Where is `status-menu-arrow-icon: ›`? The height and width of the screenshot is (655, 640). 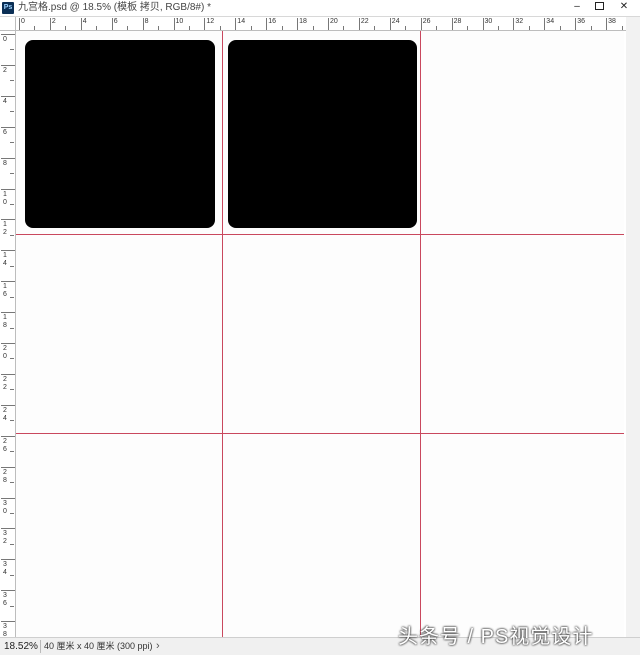 status-menu-arrow-icon: › is located at coordinates (158, 646).